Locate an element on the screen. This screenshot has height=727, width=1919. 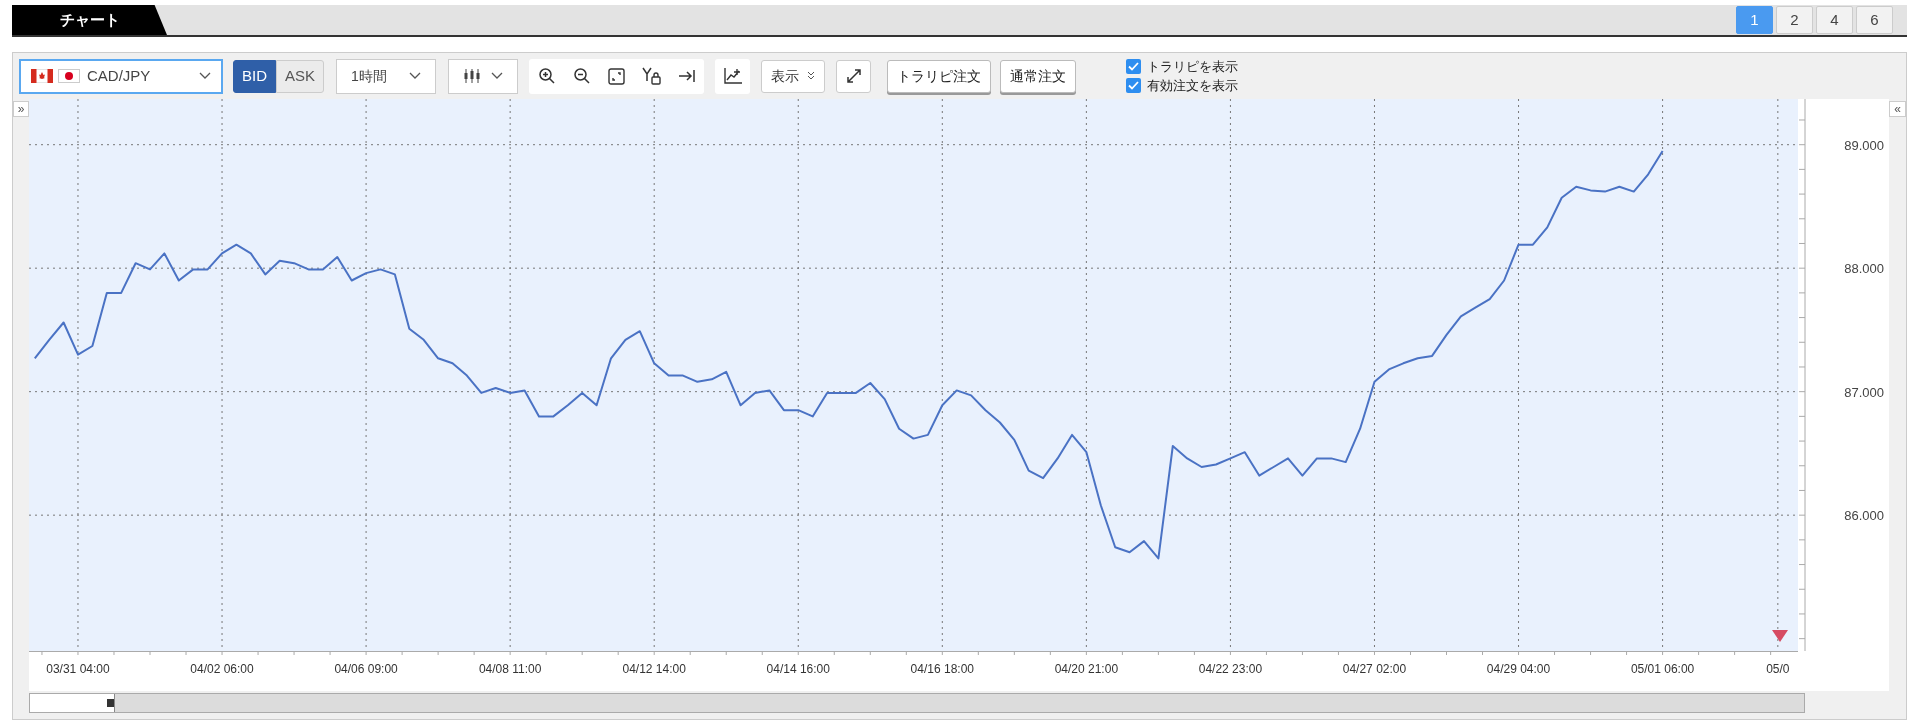
x-axis-label: 05/0 is located at coordinates (1778, 669).